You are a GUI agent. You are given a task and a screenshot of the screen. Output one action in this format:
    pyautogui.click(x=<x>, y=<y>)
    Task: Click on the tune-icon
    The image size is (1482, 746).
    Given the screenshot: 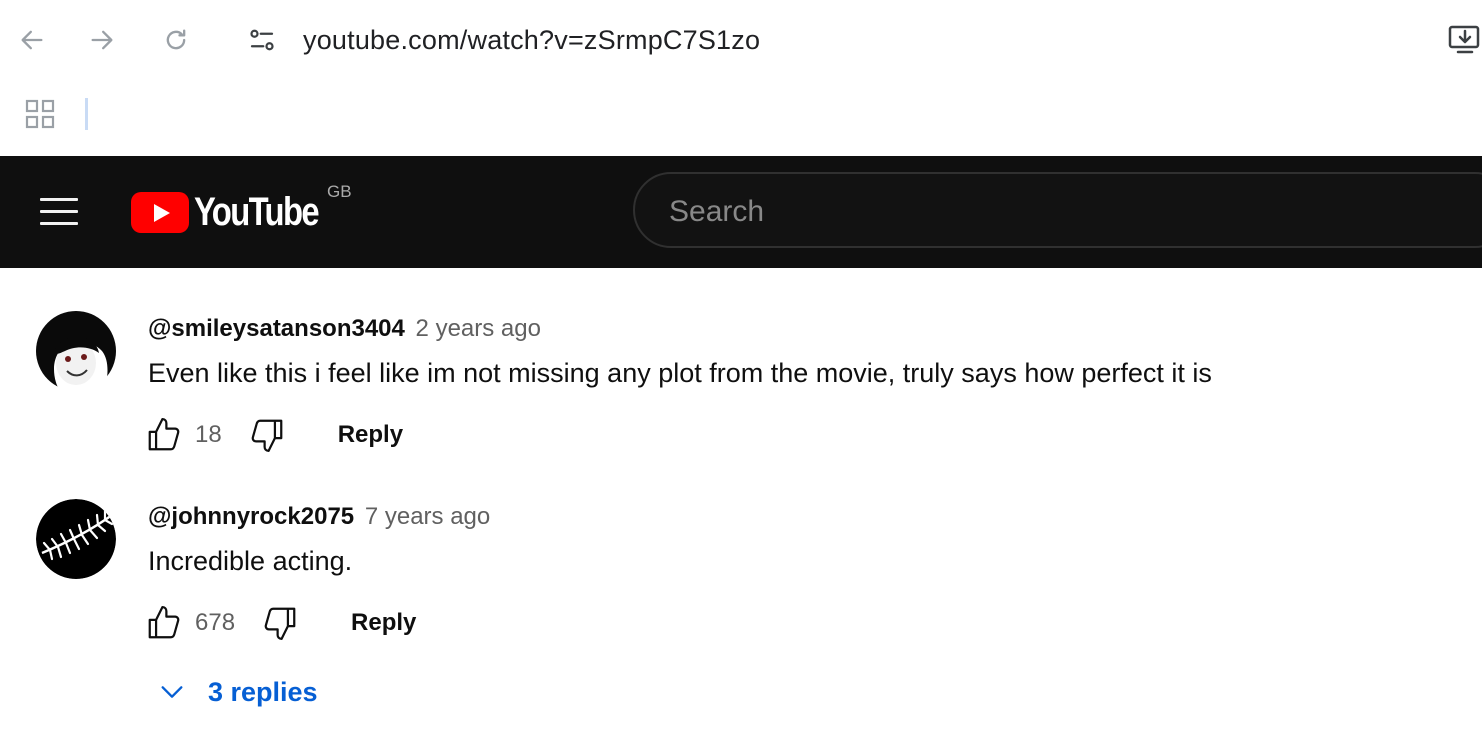 What is the action you would take?
    pyautogui.click(x=262, y=40)
    